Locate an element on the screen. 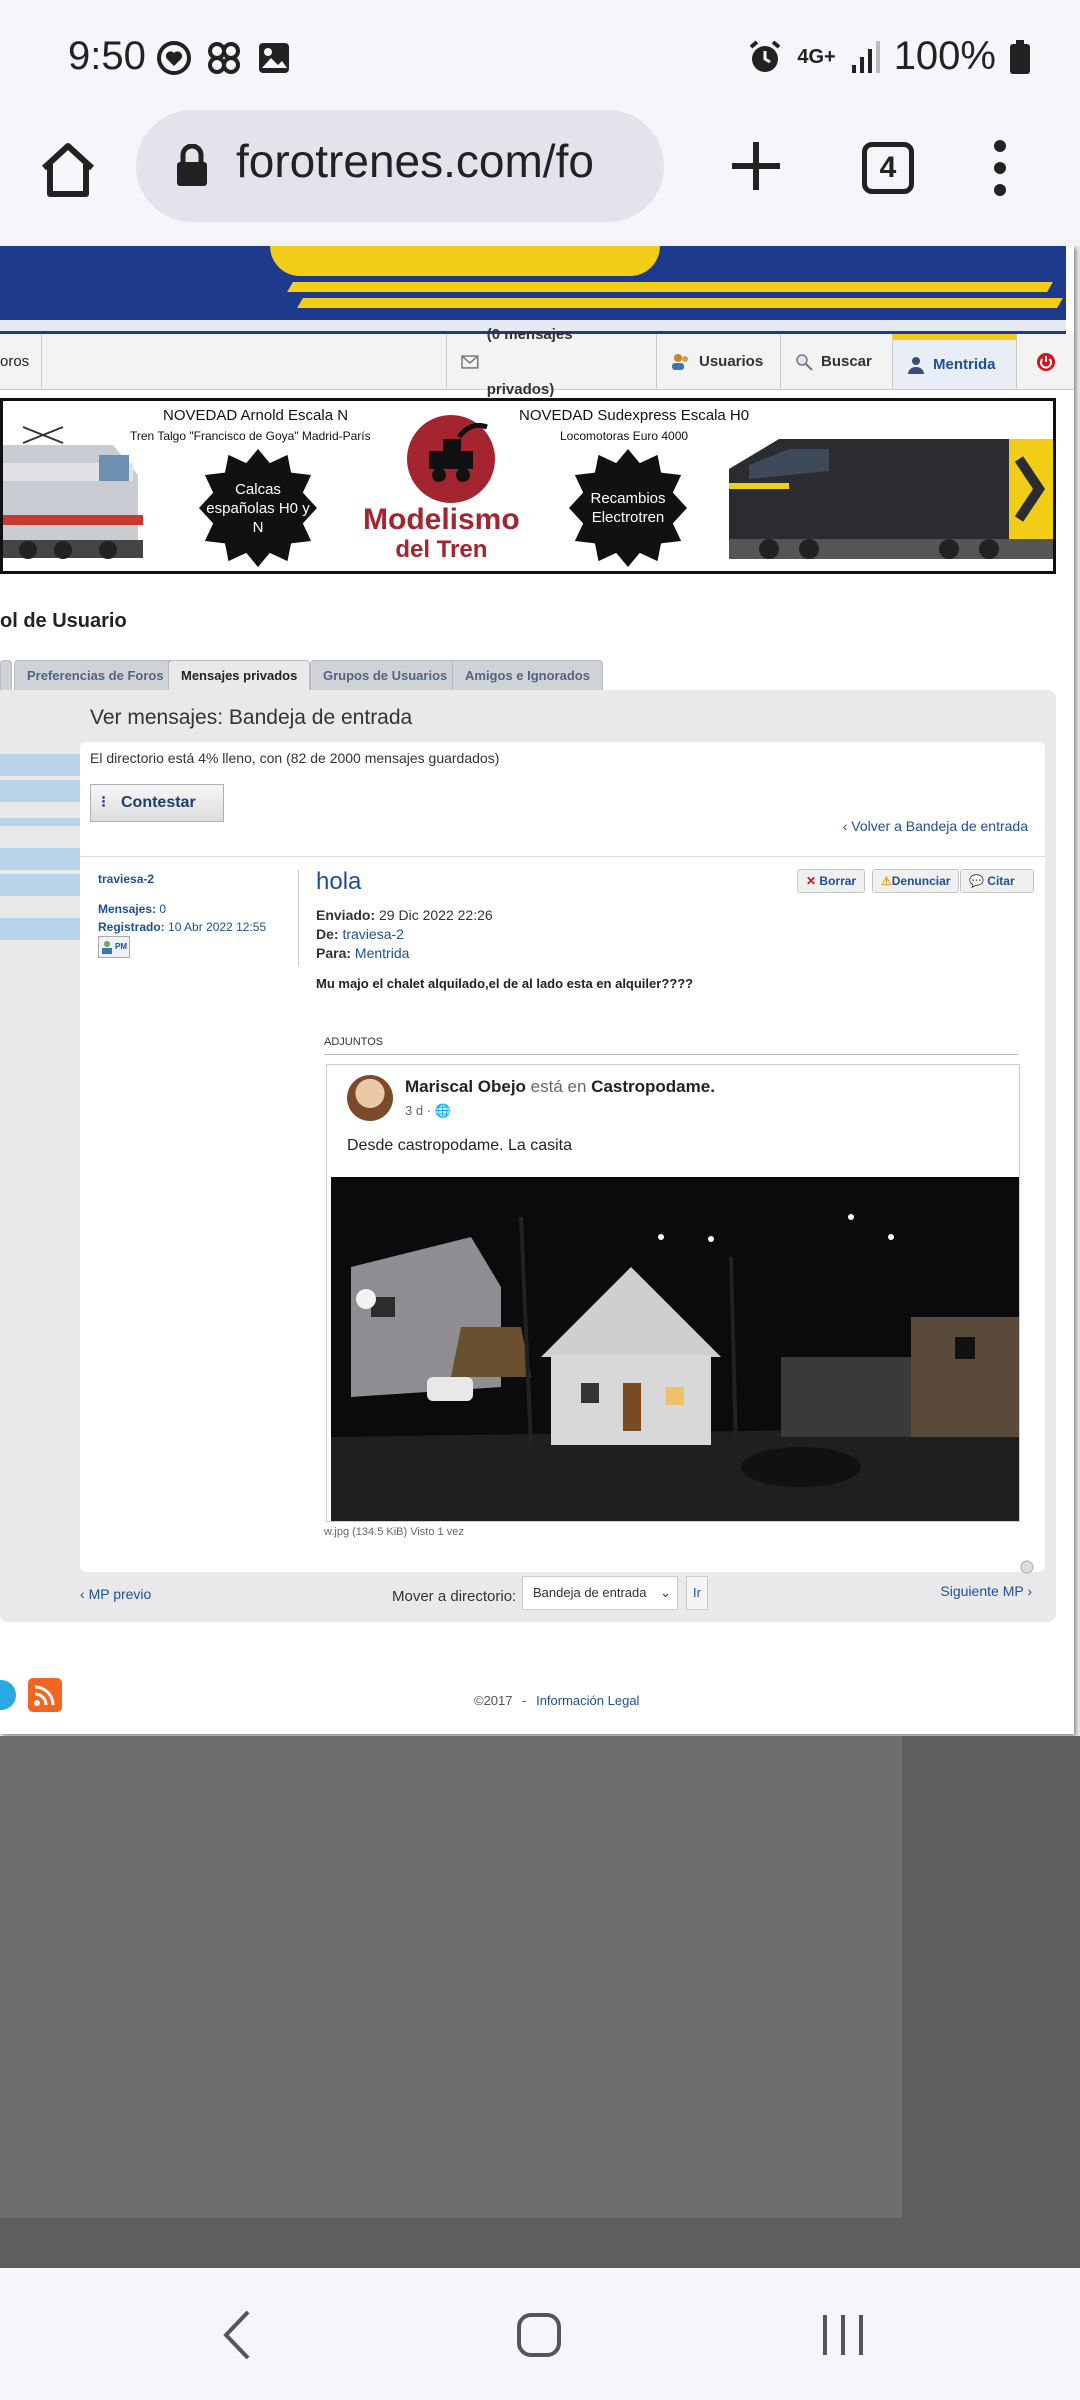 The width and height of the screenshot is (1080, 2400). heart-icon is located at coordinates (174, 58).